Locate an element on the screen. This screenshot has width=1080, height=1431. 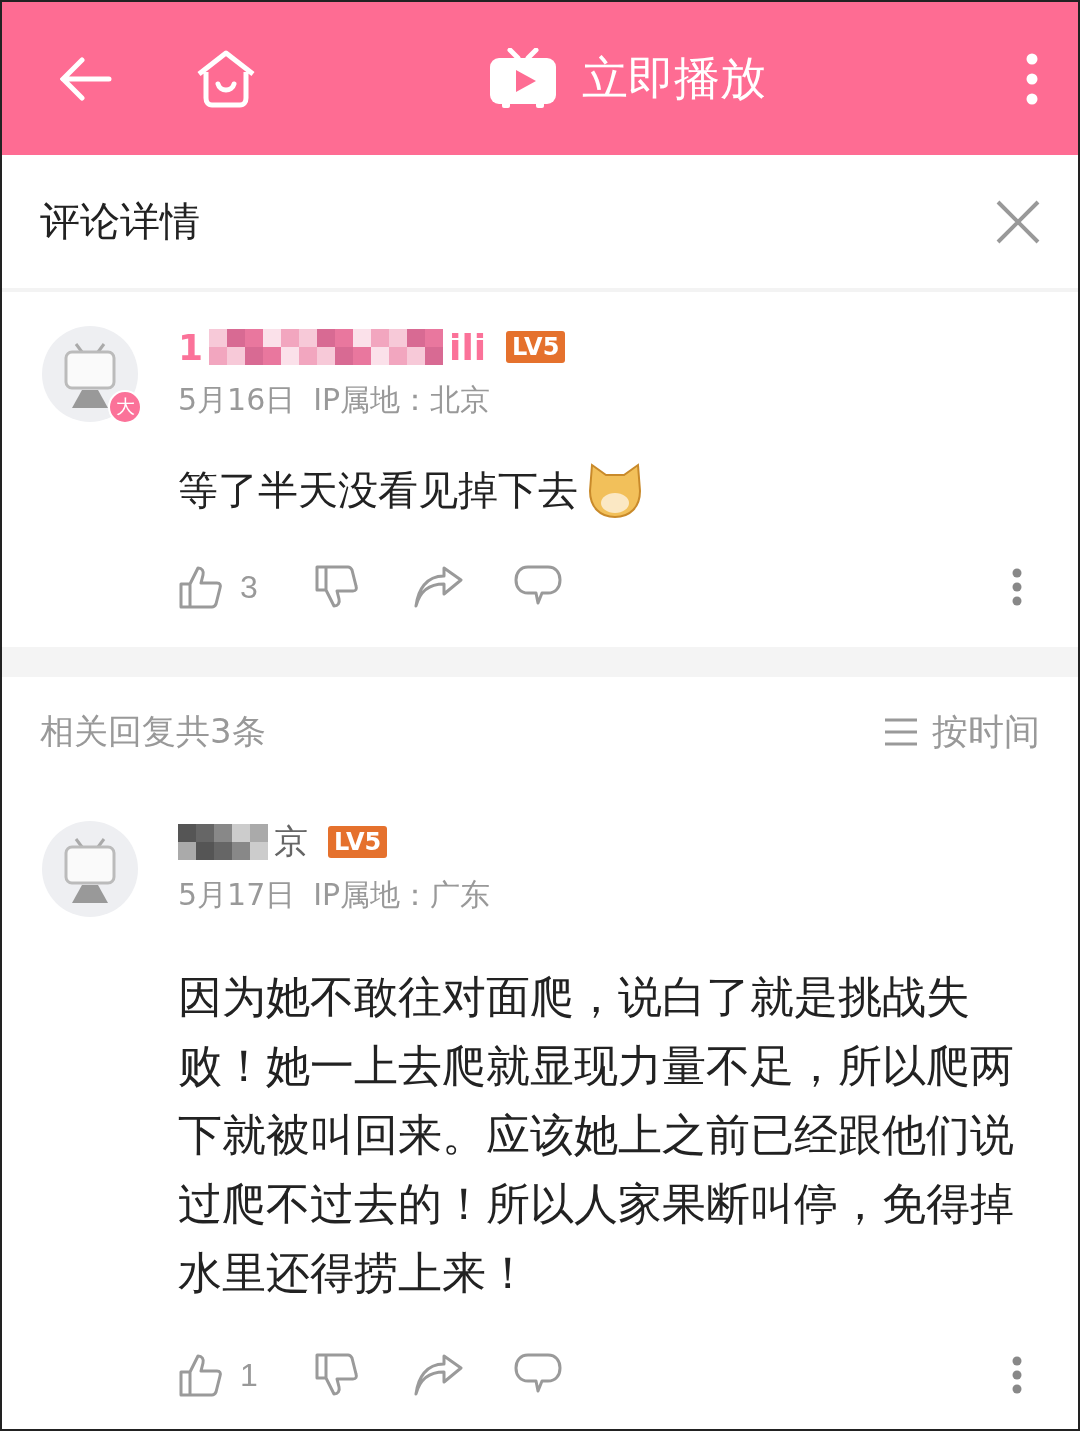
comment-text: 等了半天没看见掉下去 is located at coordinates (378, 490).